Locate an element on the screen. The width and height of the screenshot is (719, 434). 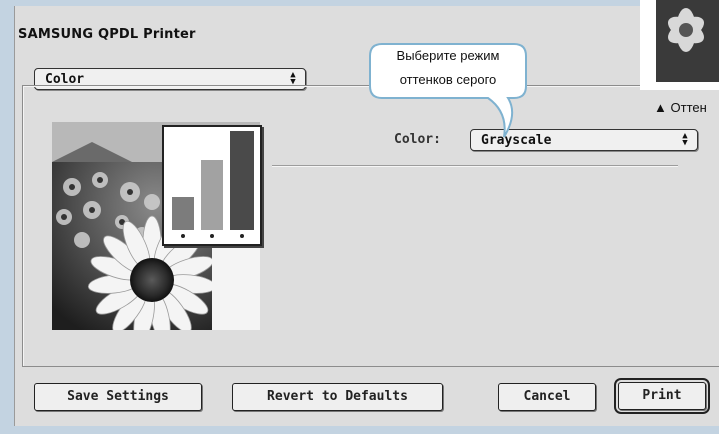
callout-line-1: Выберите режим is located at coordinates (448, 55).